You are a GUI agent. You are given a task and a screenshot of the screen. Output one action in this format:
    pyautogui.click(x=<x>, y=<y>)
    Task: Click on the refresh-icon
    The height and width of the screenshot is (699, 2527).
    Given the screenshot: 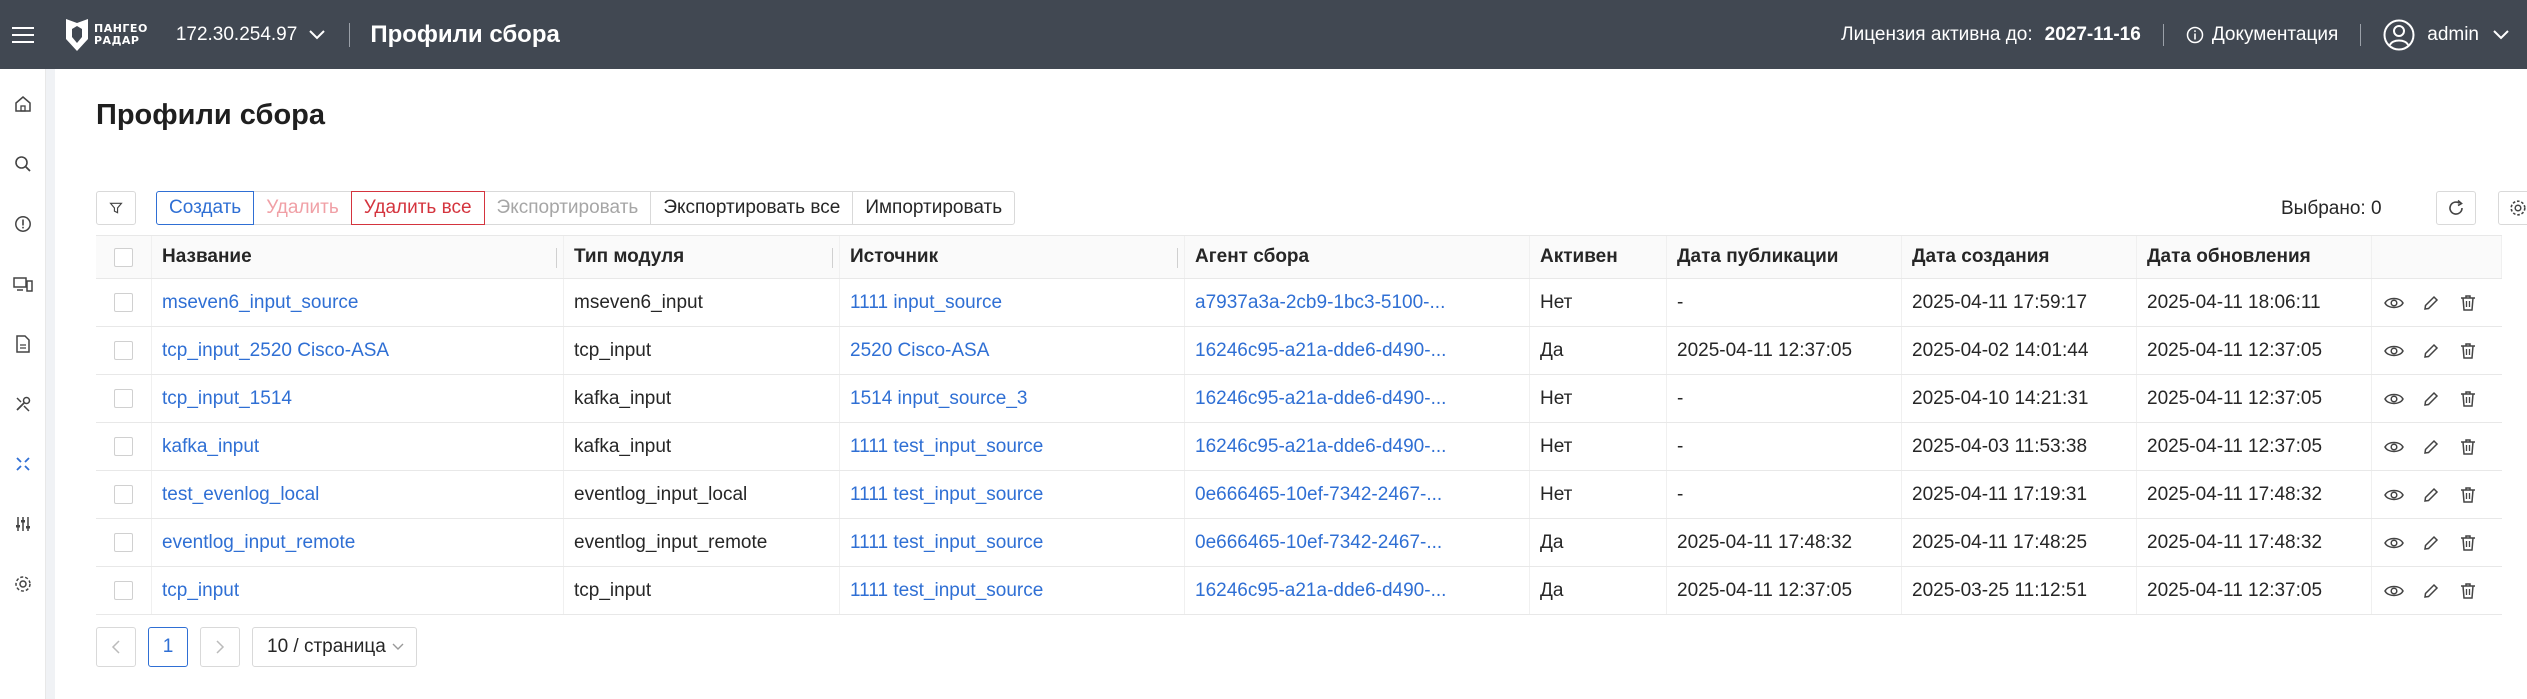 What is the action you would take?
    pyautogui.click(x=2456, y=207)
    